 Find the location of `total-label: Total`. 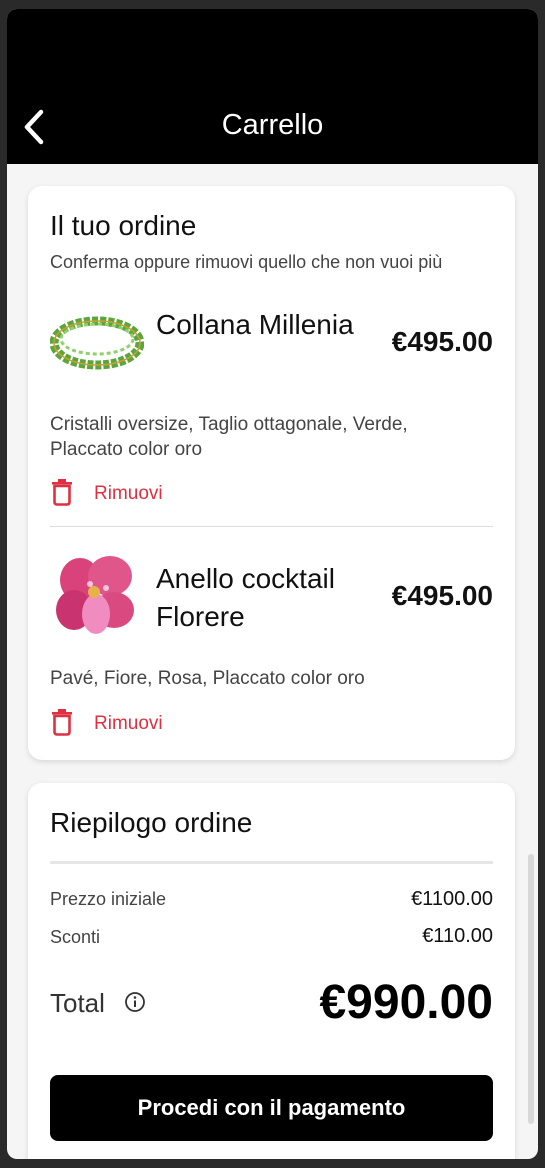

total-label: Total is located at coordinates (77, 1003).